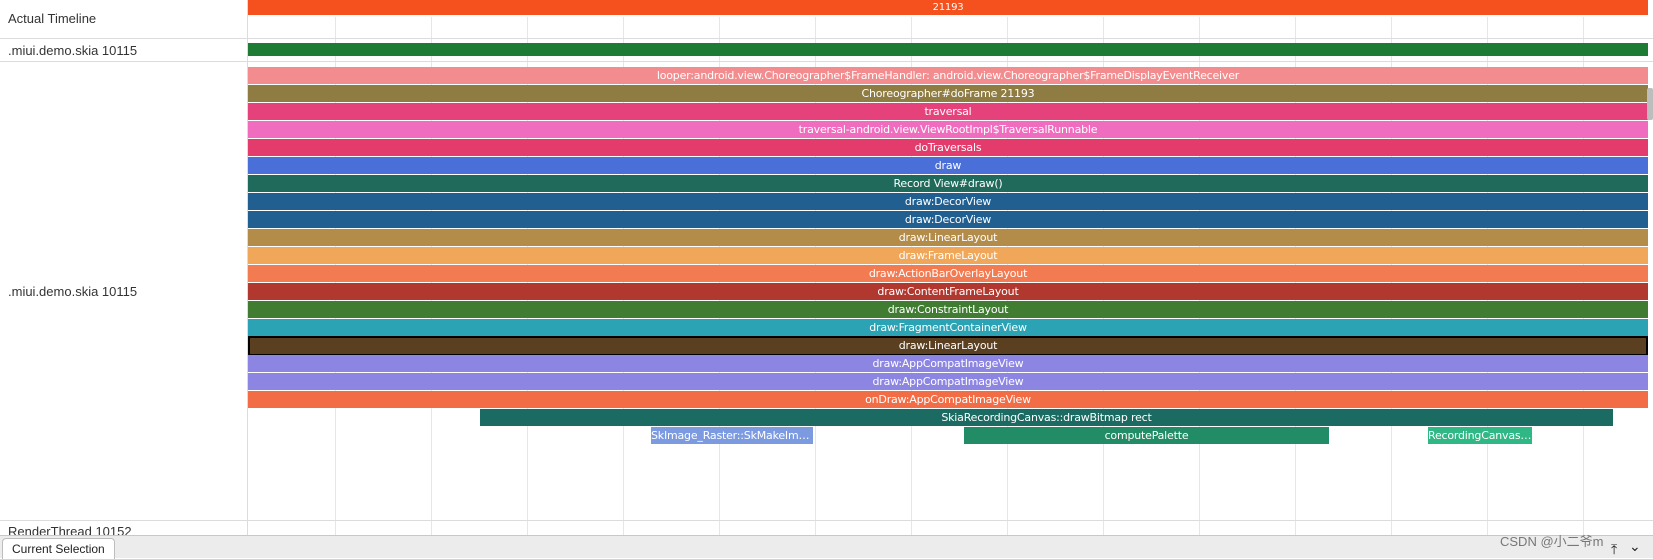  Describe the element at coordinates (948, 255) in the screenshot. I see `slice-draw-framelayout: draw:FrameLayout` at that location.